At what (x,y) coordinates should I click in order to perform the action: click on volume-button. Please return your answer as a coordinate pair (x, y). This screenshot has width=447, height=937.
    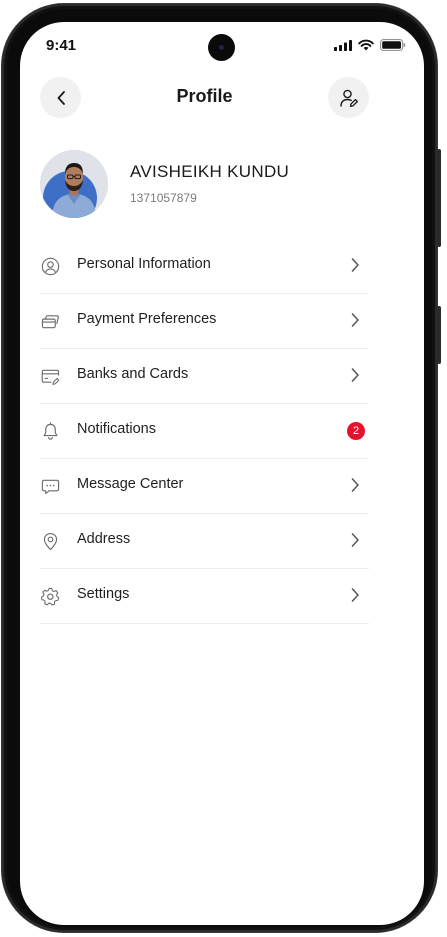
    Looking at the image, I should click on (439, 198).